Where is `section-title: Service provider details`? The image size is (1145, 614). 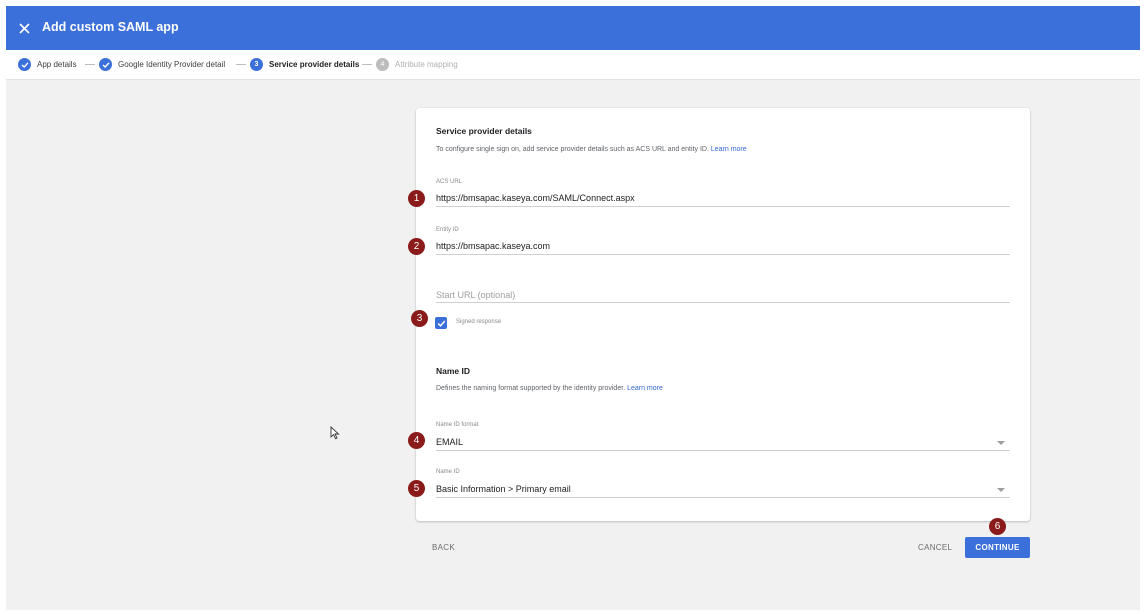
section-title: Service provider details is located at coordinates (484, 131).